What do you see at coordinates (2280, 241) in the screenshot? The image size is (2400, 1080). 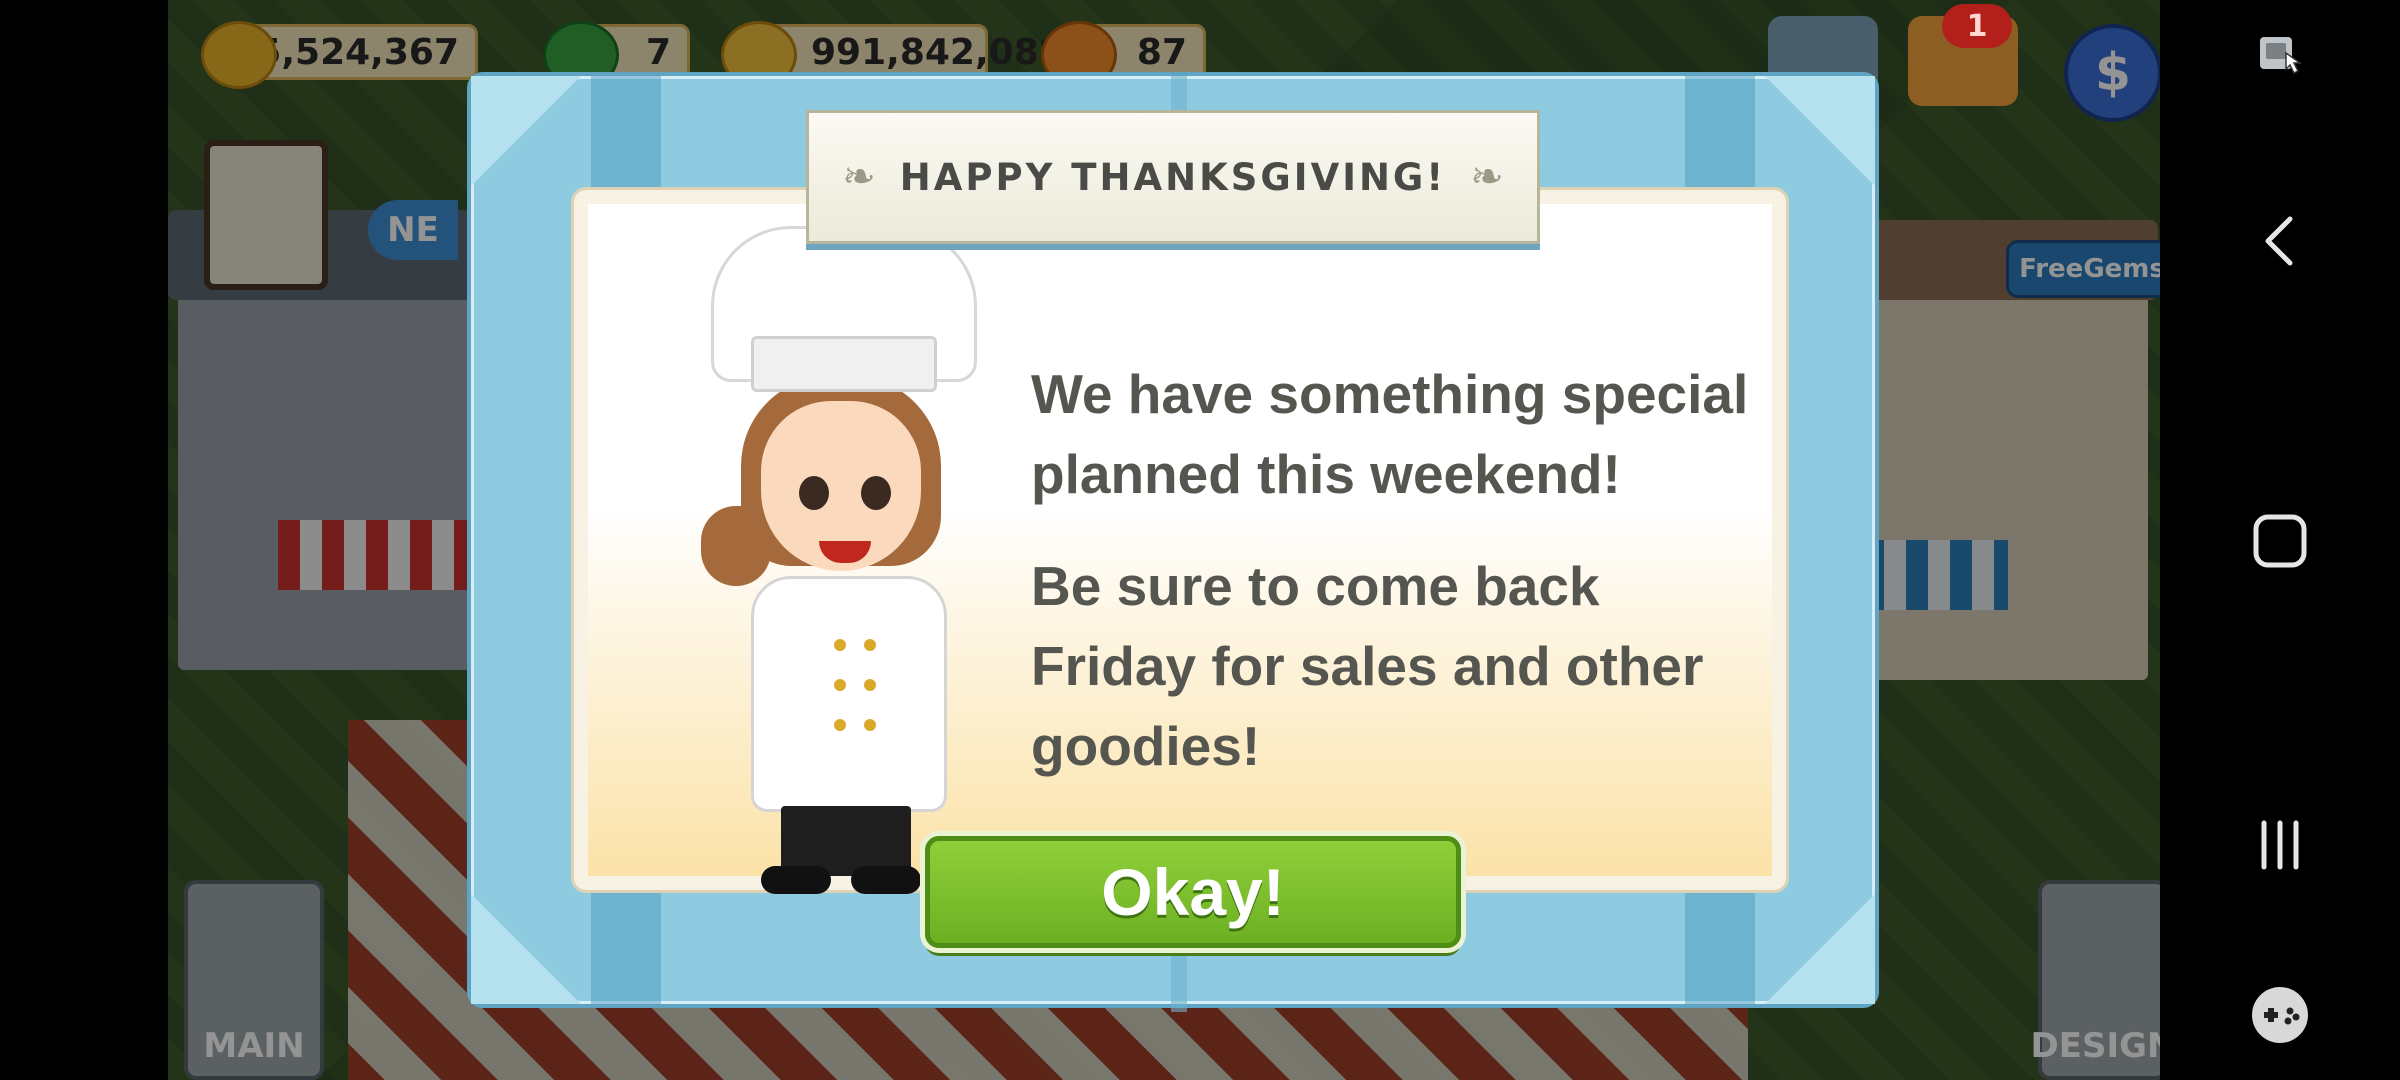 I see `back-icon` at bounding box center [2280, 241].